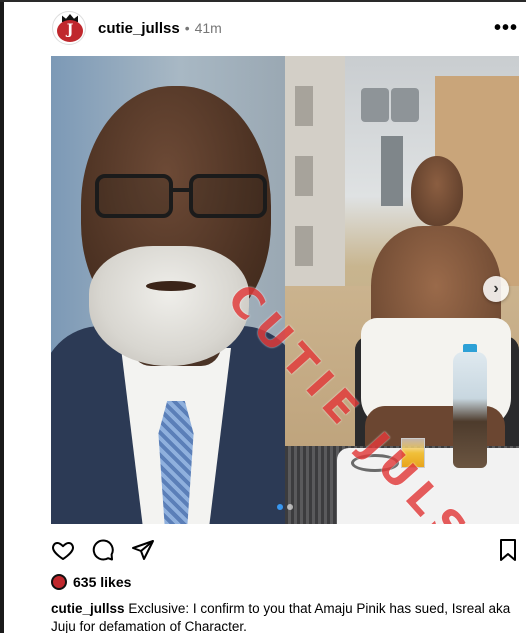 The height and width of the screenshot is (633, 526). What do you see at coordinates (102, 582) in the screenshot?
I see `likes-count: 635 likes` at bounding box center [102, 582].